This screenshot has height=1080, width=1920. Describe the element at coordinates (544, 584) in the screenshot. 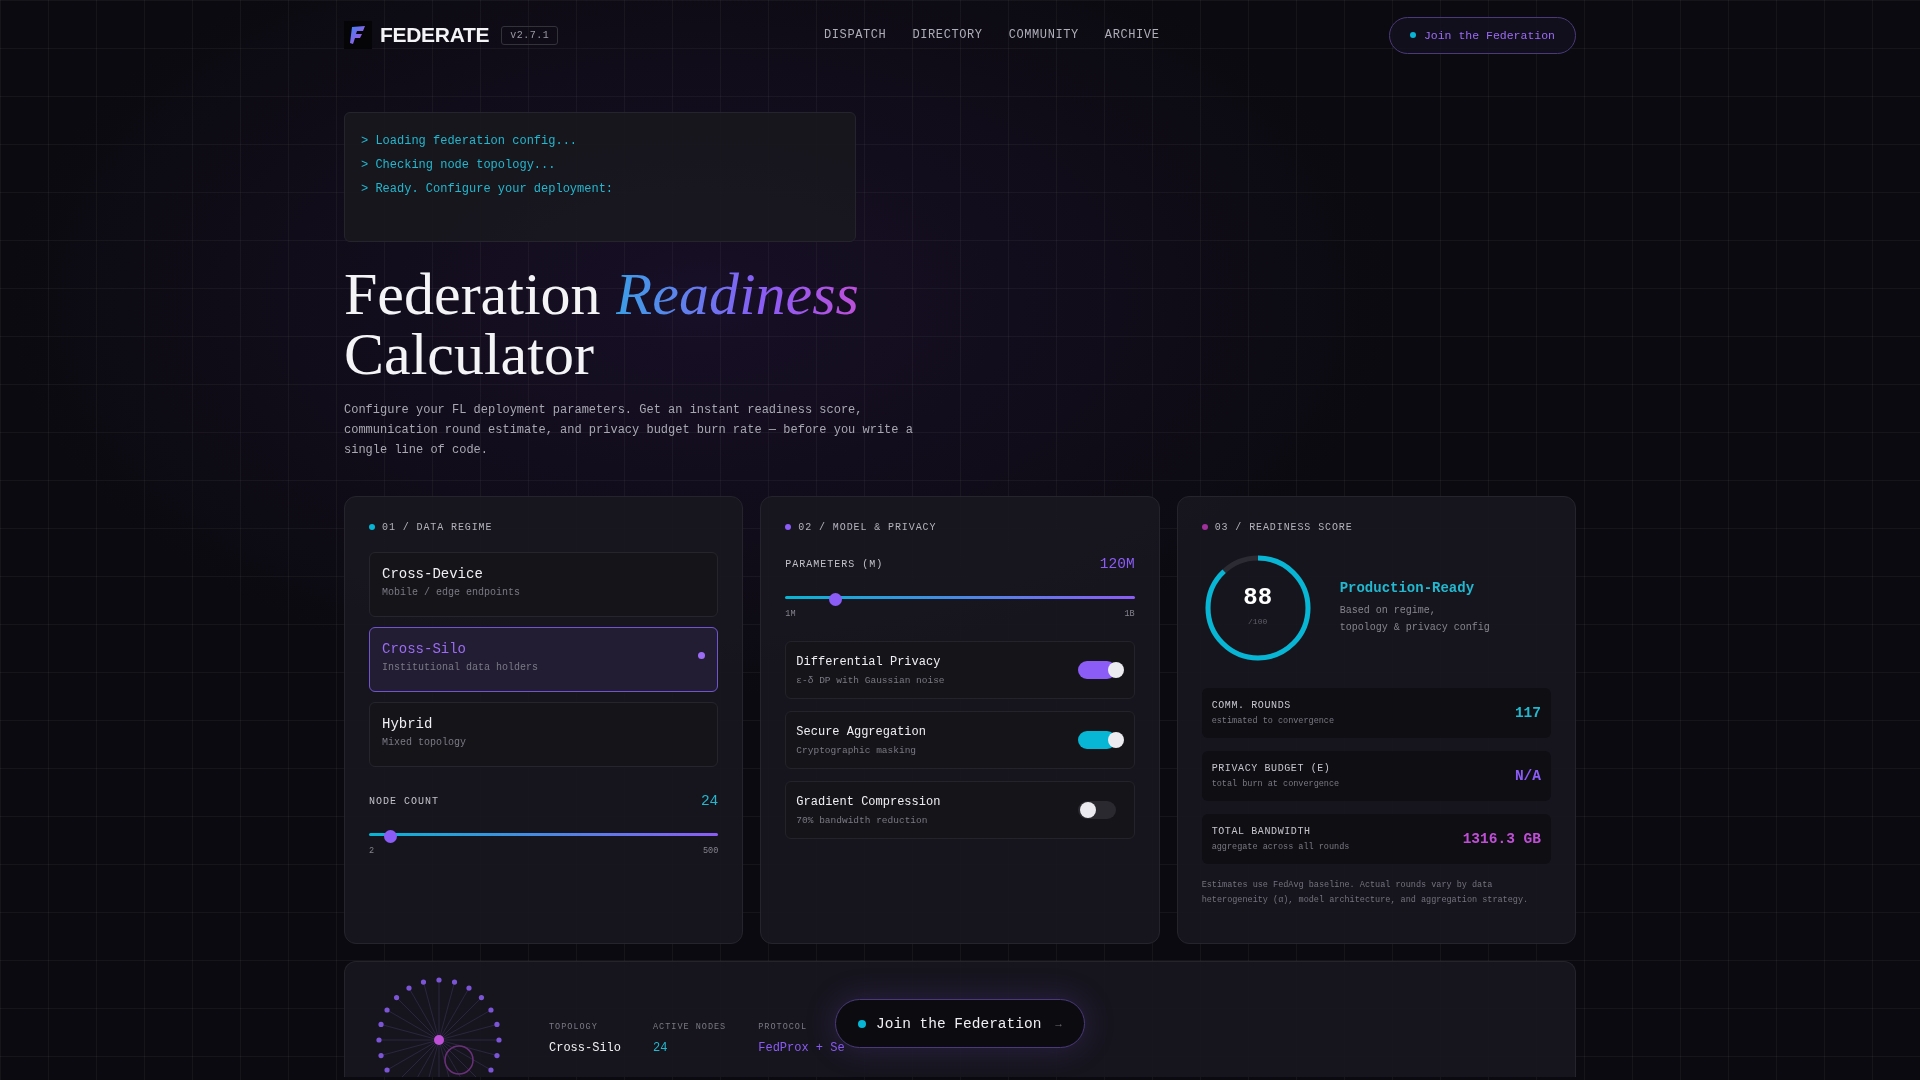

I see `regime-option: Cross-Device Mobile / edge endpoints` at that location.